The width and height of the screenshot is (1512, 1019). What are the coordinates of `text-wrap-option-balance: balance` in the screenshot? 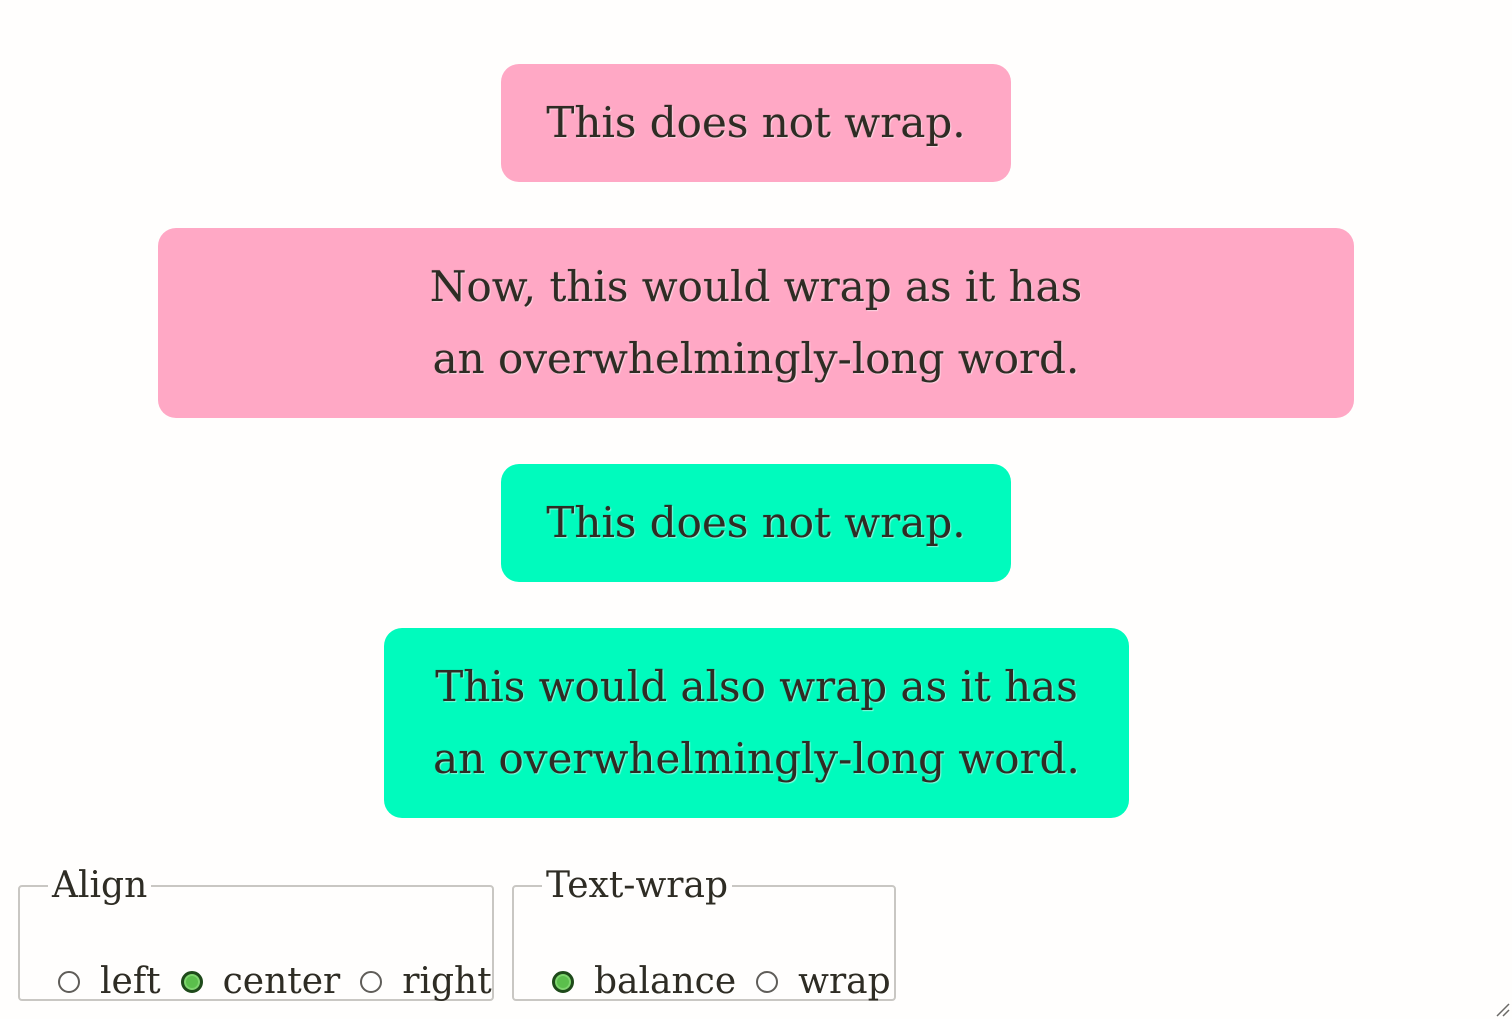 It's located at (644, 982).